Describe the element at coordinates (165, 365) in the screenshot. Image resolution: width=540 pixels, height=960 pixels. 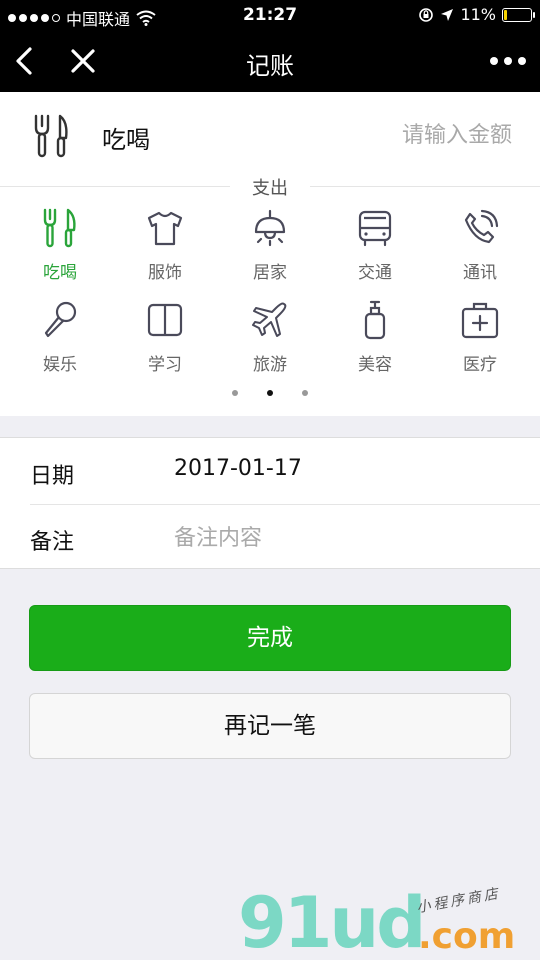
I see `category-label: 学习` at that location.